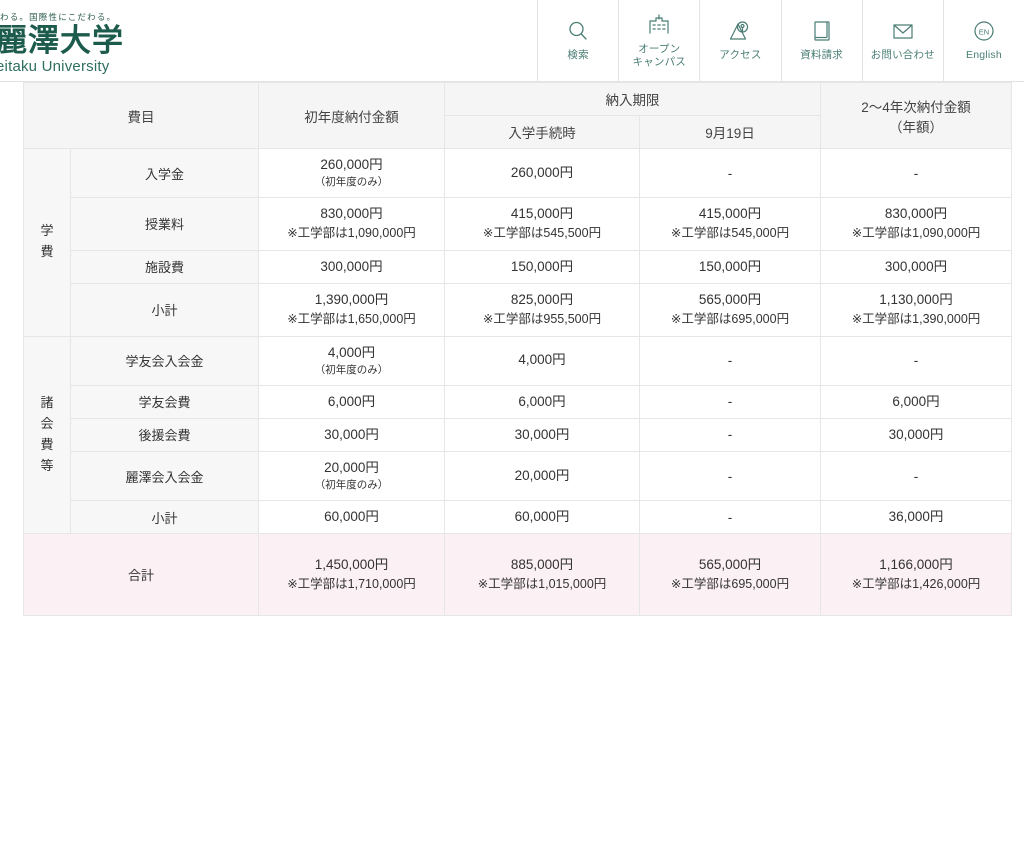 Image resolution: width=1024 pixels, height=843 pixels. What do you see at coordinates (47, 465) in the screenshot?
I see `group-label-char: 等` at bounding box center [47, 465].